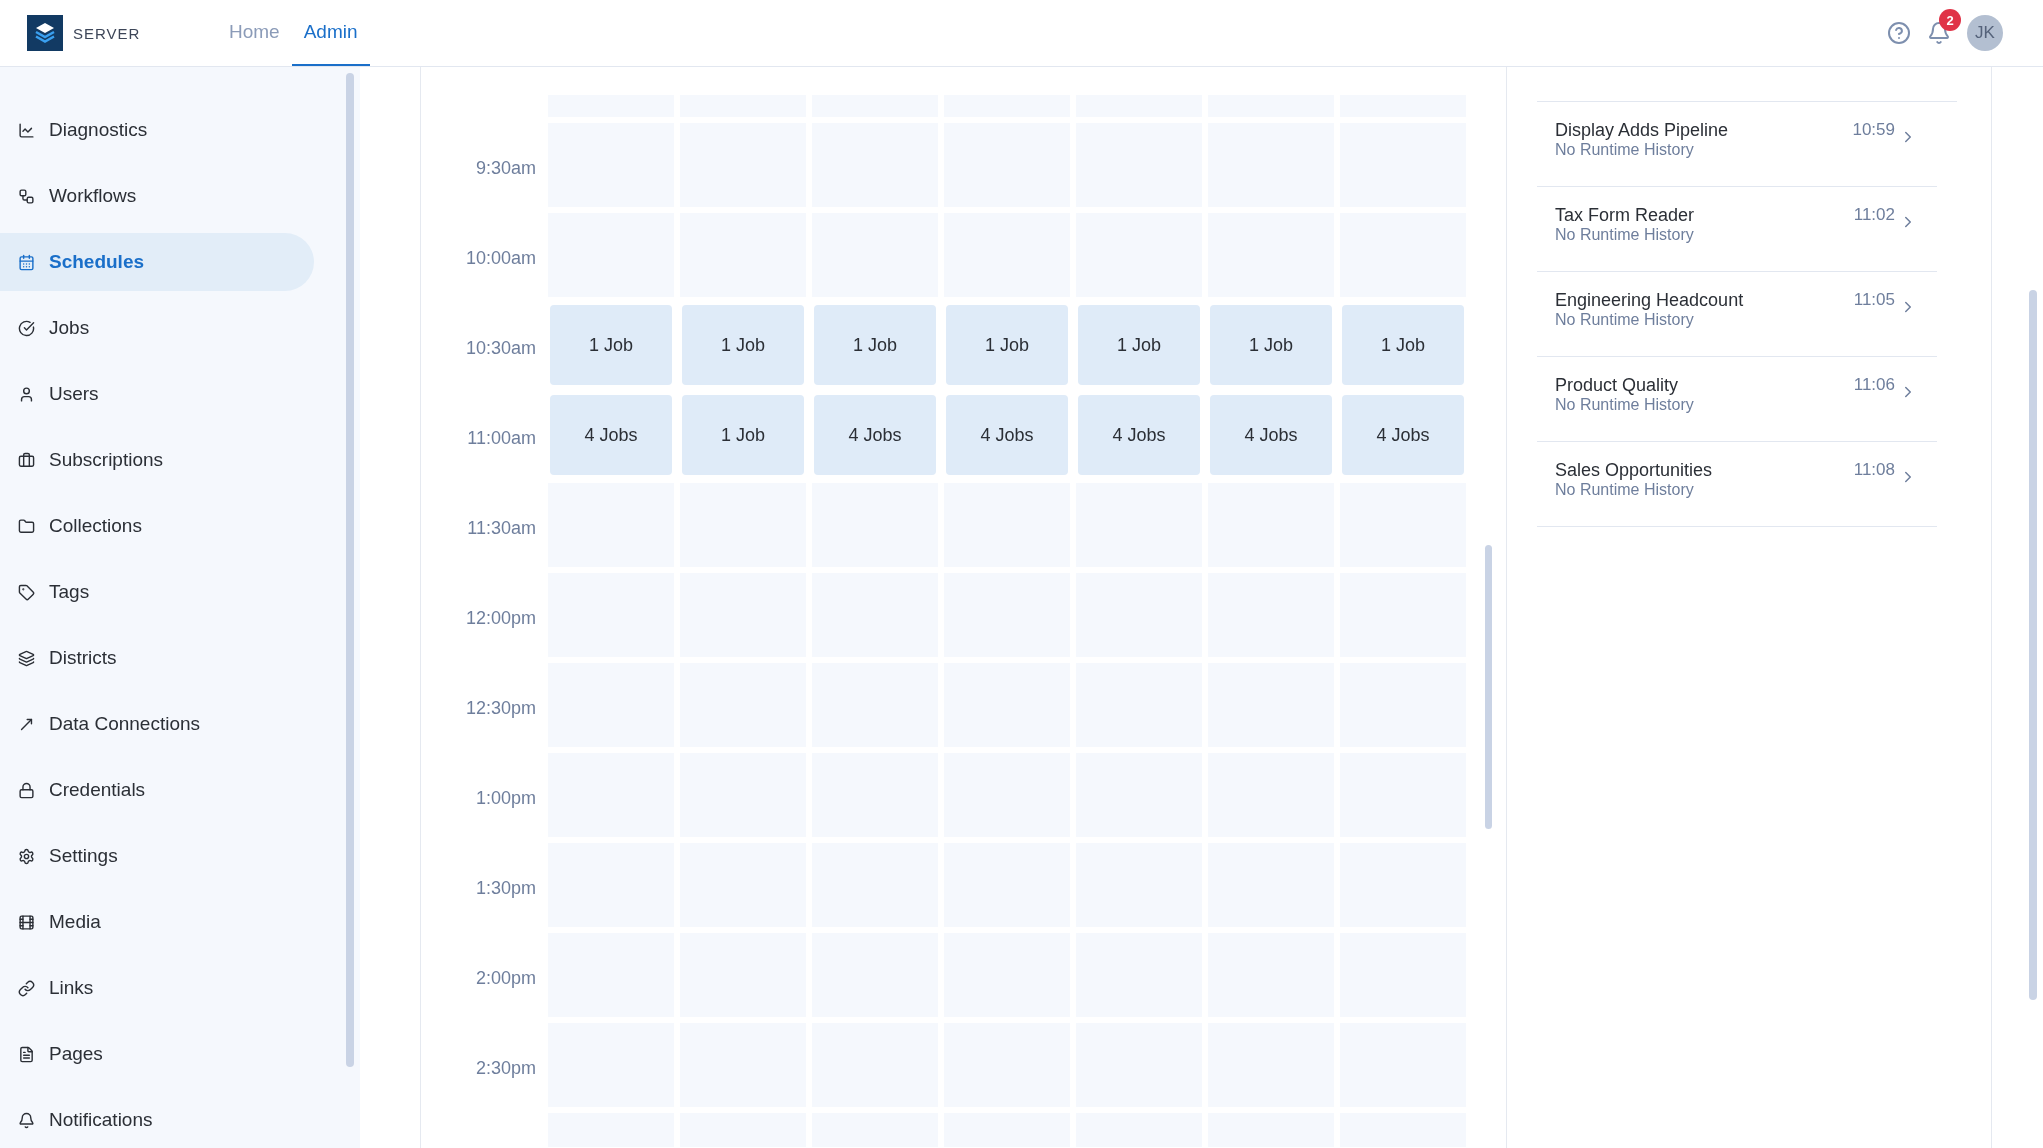 The image size is (2043, 1148). I want to click on schedule-list-item: Engineering Headcount No Runtime History 11:05, so click(1737, 314).